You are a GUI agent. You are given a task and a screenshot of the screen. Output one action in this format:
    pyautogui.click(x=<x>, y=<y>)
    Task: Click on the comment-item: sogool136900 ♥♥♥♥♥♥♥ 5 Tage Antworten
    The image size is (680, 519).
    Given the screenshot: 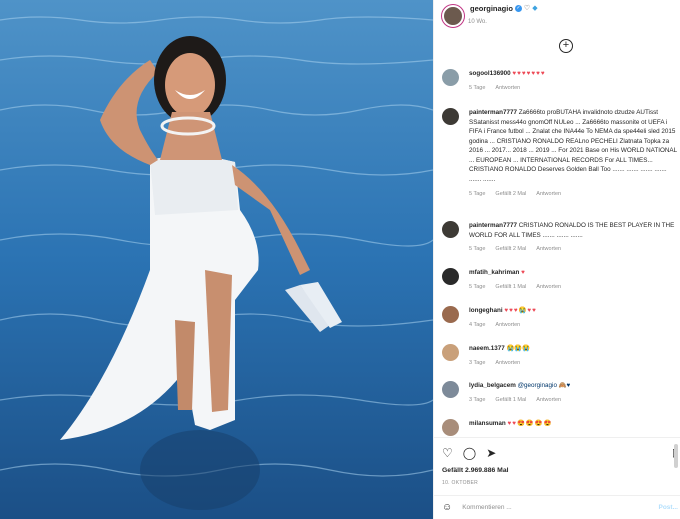 What is the action you would take?
    pyautogui.click(x=560, y=80)
    